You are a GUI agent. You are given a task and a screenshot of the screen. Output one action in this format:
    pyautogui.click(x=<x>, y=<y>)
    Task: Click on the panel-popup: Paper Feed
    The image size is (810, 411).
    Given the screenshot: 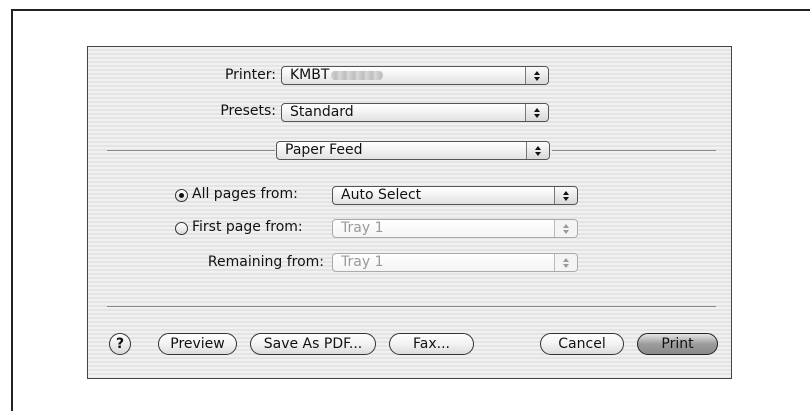 What is the action you would take?
    pyautogui.click(x=413, y=150)
    